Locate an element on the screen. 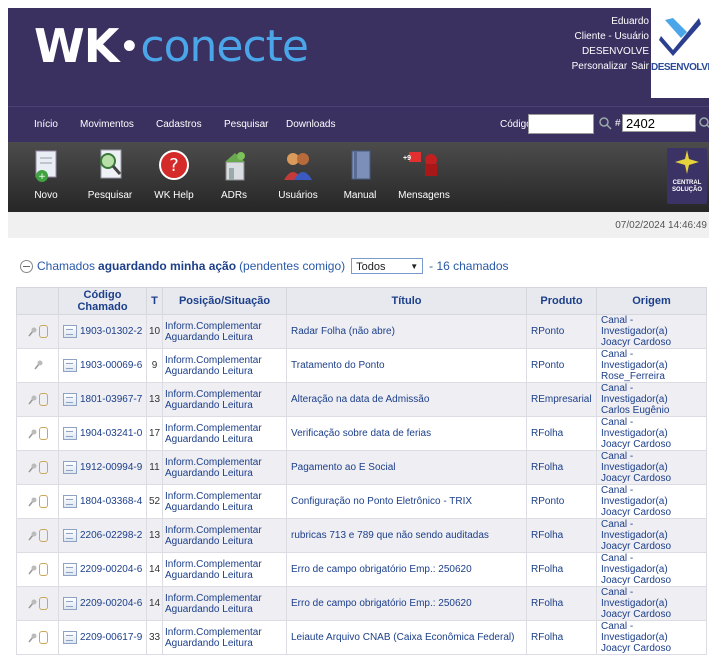 Image resolution: width=709 pixels, height=655 pixels. row-origem: Canal - Investigador(a) Joacyr Cardoso is located at coordinates (651, 331).